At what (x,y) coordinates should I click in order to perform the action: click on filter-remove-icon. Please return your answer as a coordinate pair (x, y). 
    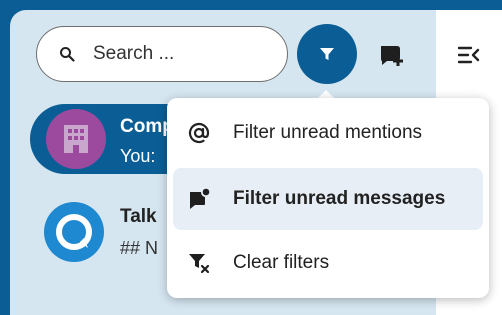
    Looking at the image, I should click on (199, 263).